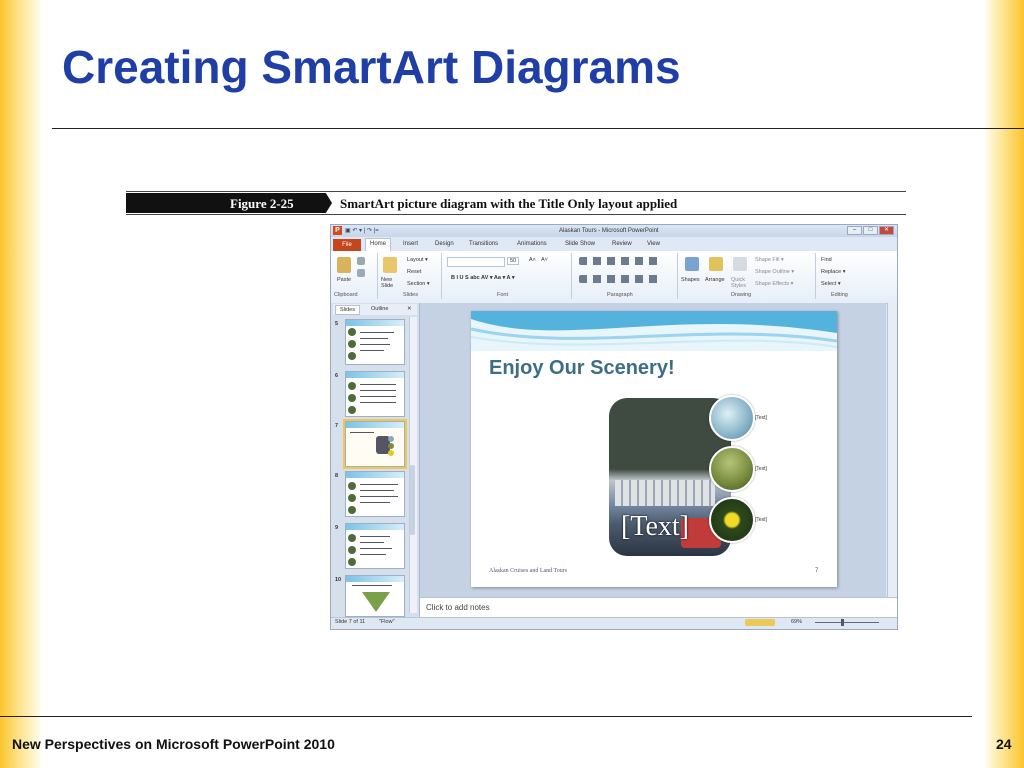 This screenshot has height=768, width=1024. I want to click on tab-slides: Slides, so click(347, 310).